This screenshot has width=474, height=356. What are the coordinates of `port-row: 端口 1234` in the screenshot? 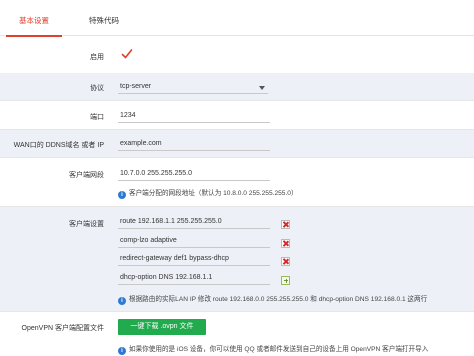 It's located at (237, 115).